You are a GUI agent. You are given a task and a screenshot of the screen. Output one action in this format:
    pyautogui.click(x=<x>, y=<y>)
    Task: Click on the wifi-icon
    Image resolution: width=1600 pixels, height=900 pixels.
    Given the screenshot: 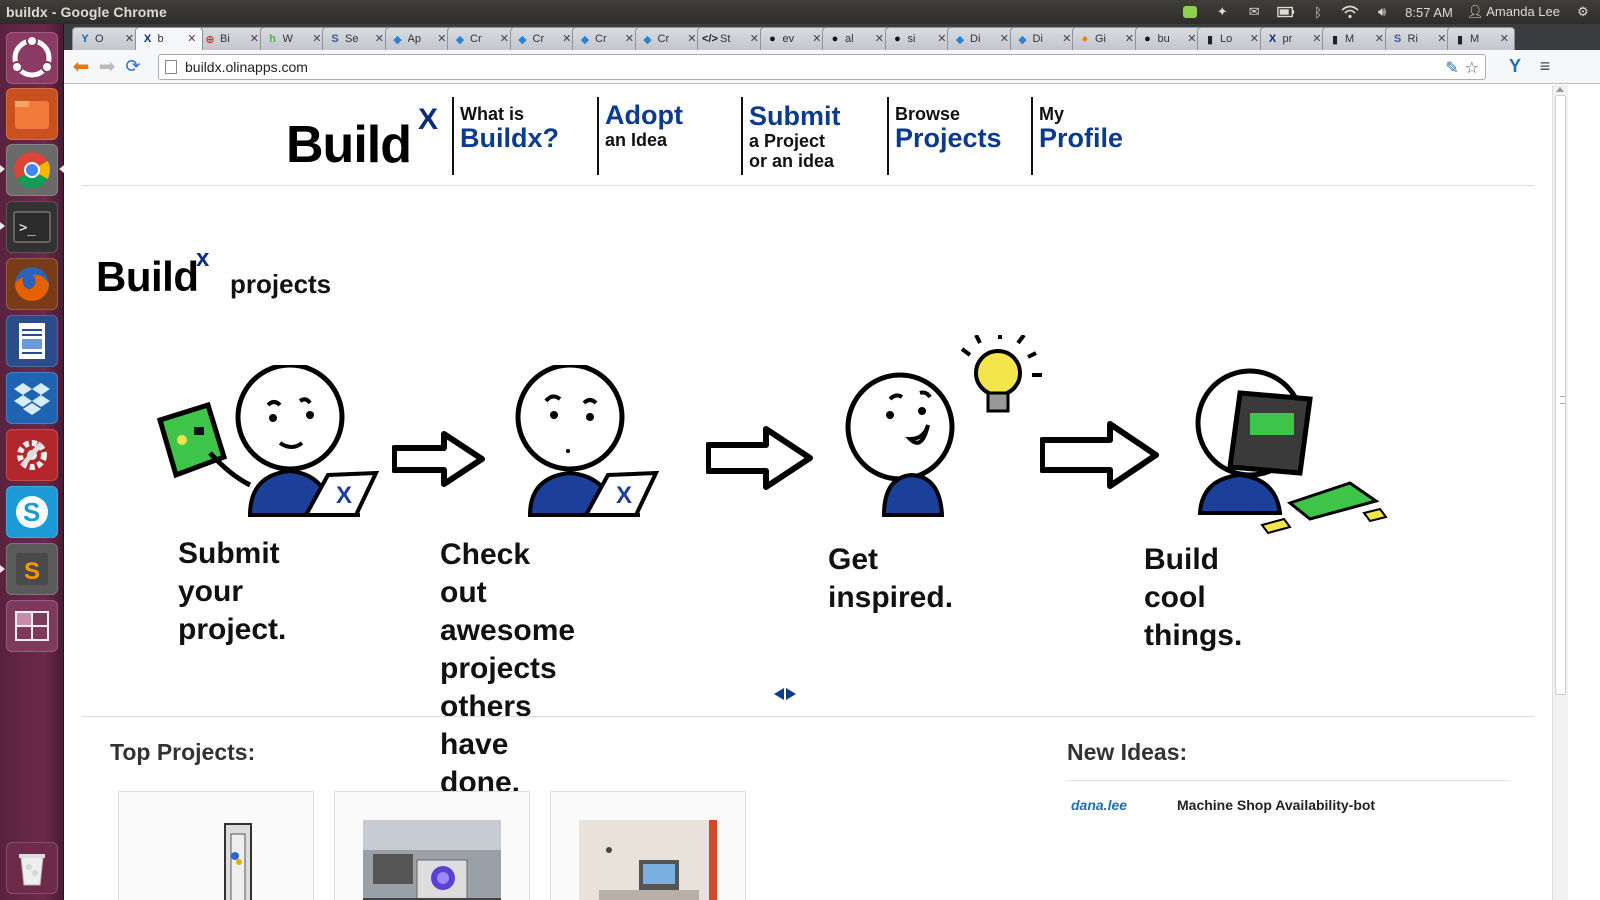 What is the action you would take?
    pyautogui.click(x=1350, y=12)
    